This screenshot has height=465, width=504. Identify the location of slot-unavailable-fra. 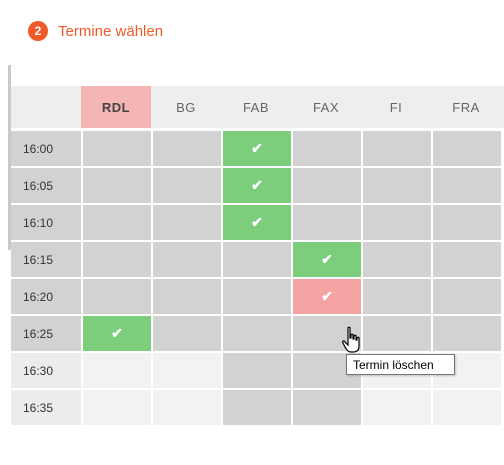
(467, 407).